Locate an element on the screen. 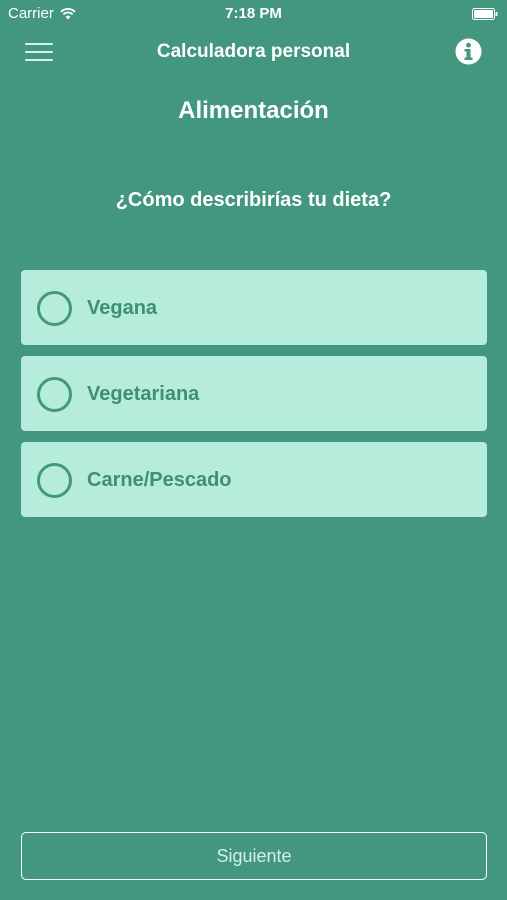  option-carne-pescado: Carne/Pescado is located at coordinates (254, 479).